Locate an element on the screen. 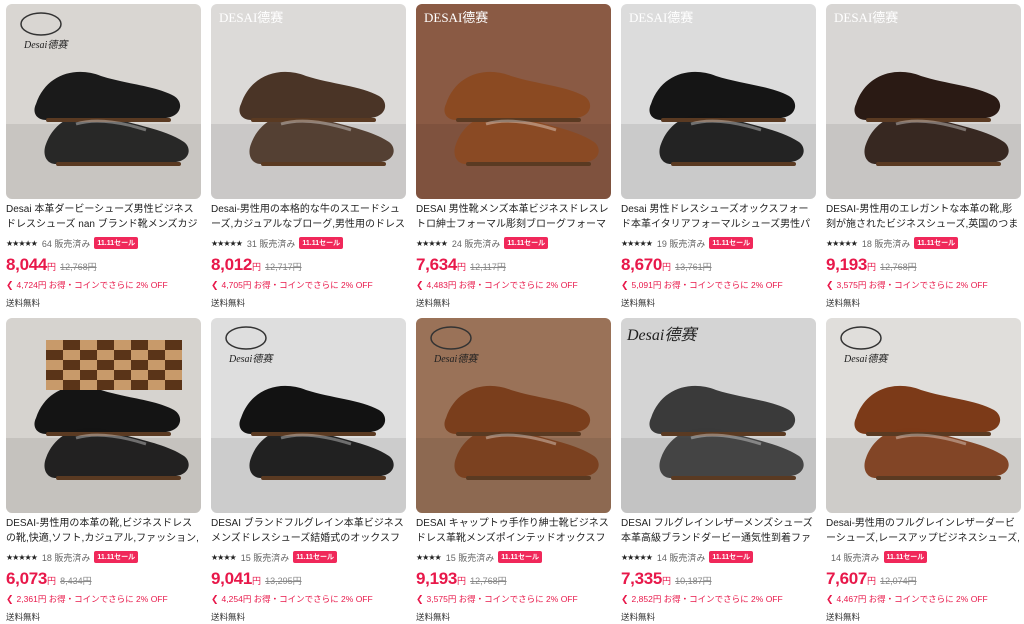 The image size is (1024, 624). sale-price: 6,073 is located at coordinates (27, 578).